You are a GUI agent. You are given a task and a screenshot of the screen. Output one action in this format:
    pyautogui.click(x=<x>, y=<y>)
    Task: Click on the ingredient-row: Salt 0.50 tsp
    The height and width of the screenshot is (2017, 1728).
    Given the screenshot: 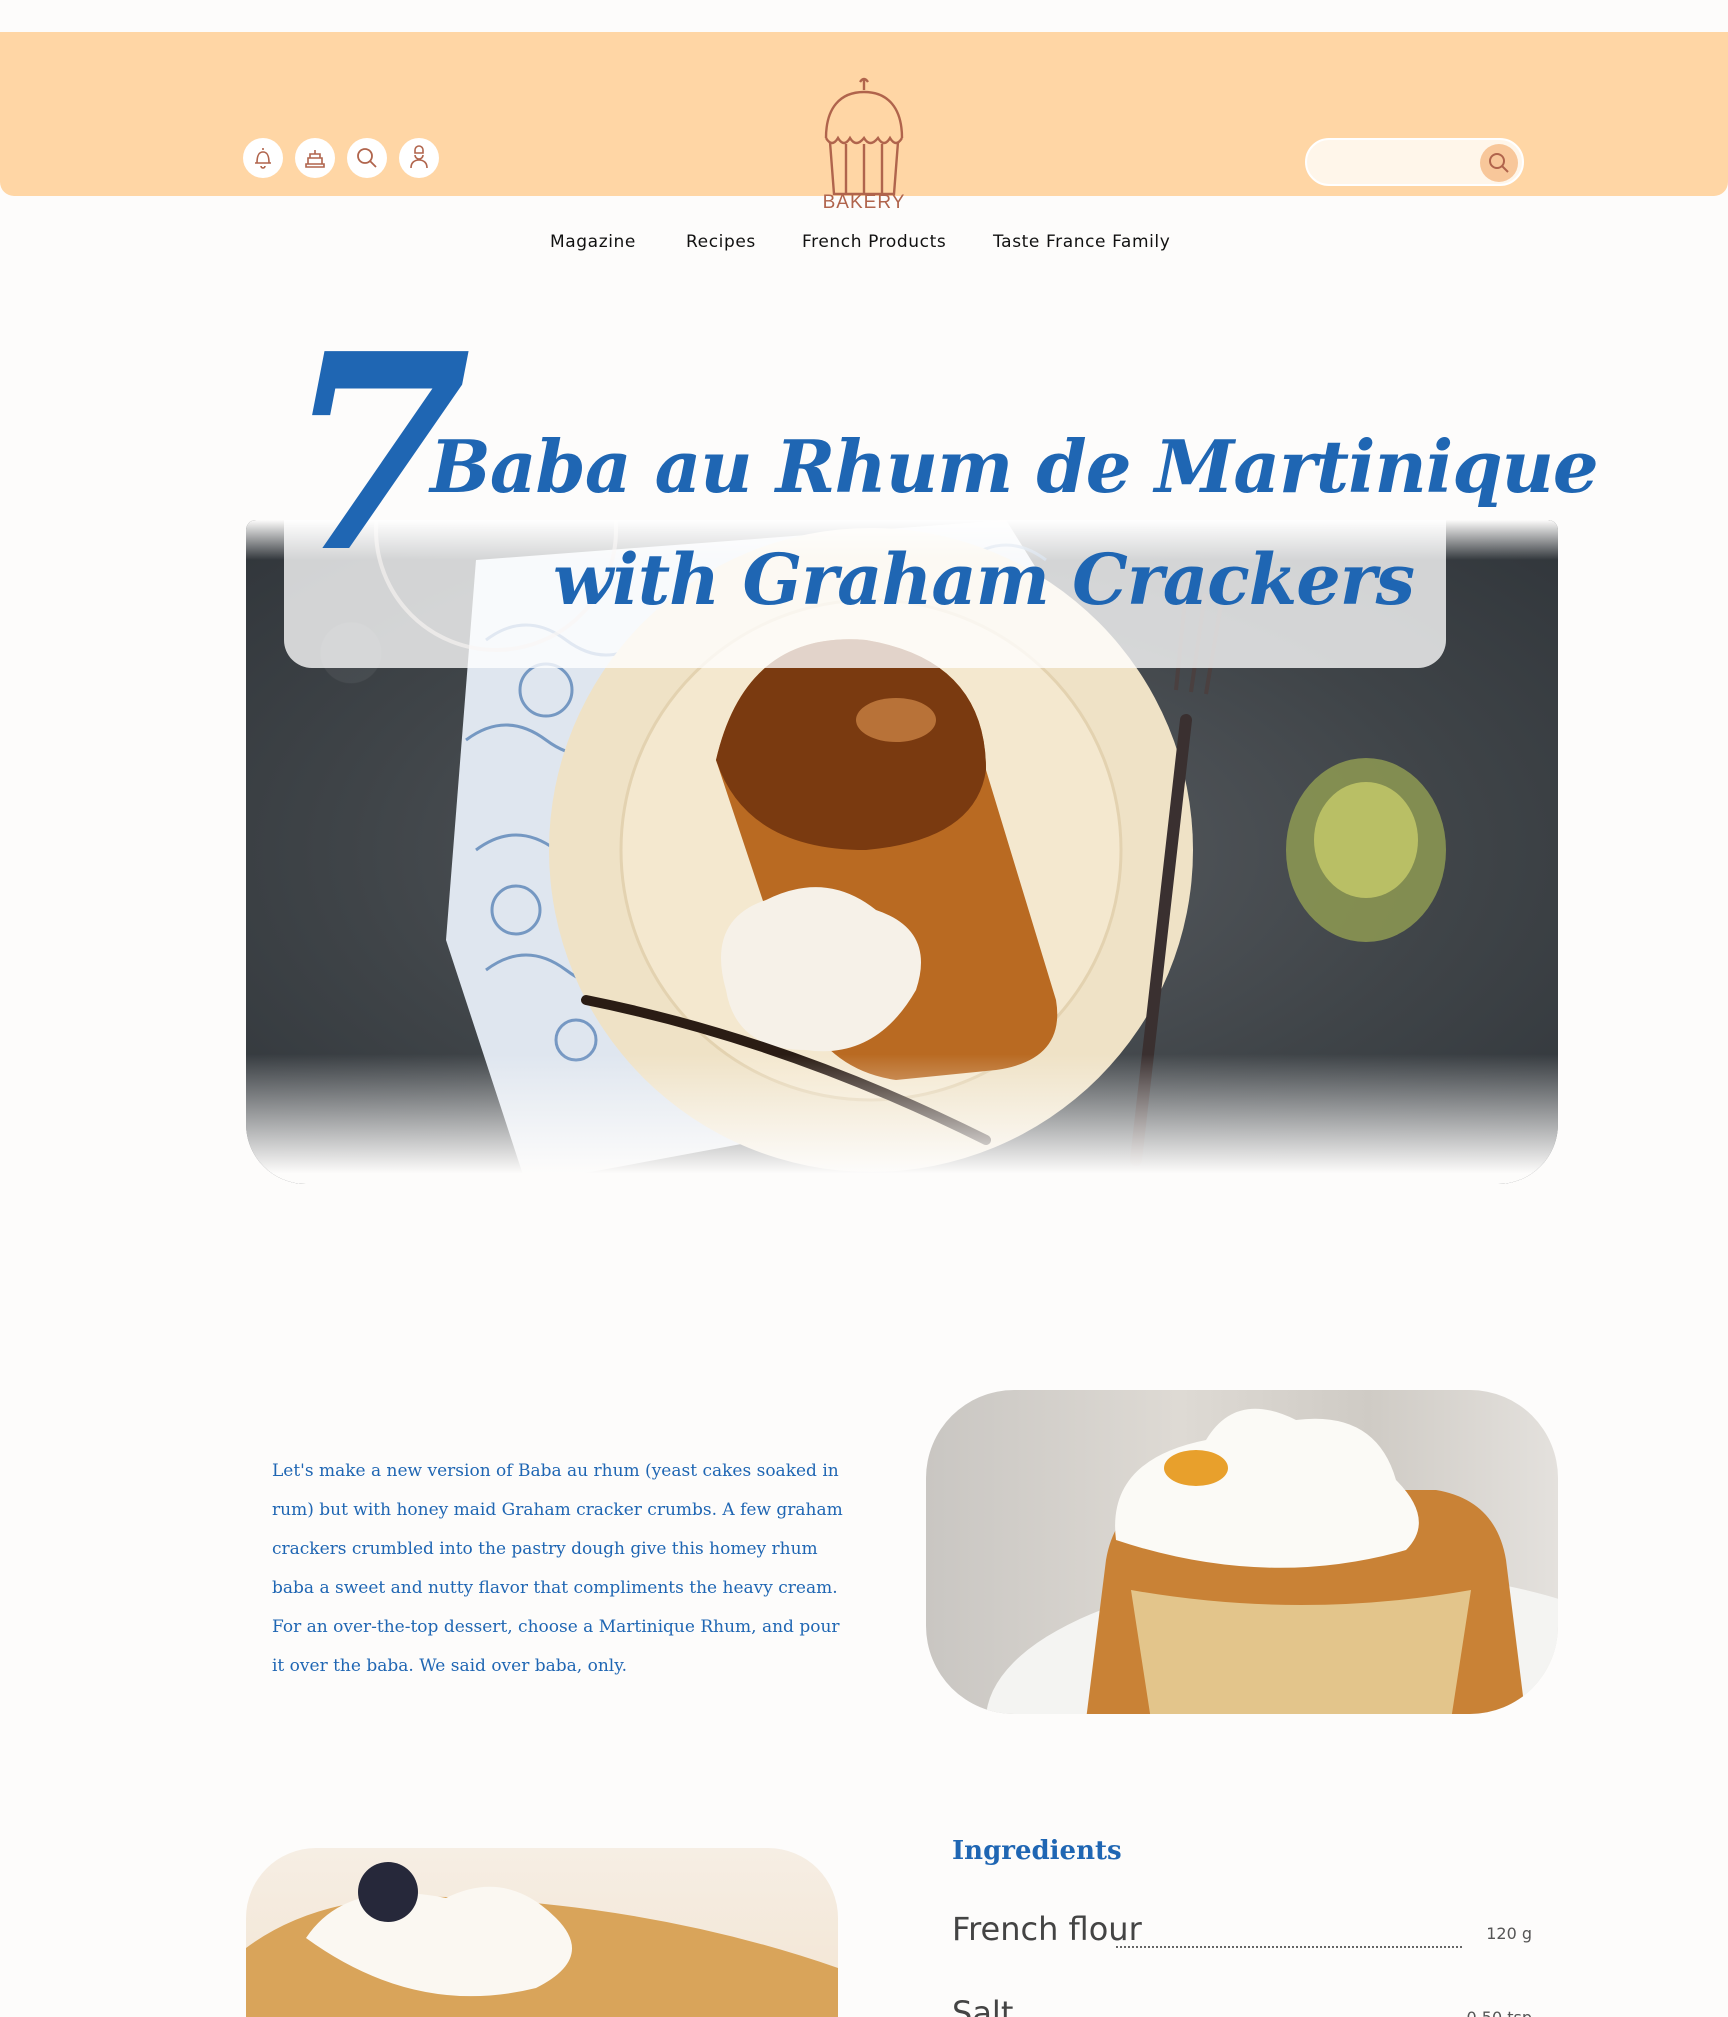 What is the action you would take?
    pyautogui.click(x=1242, y=2005)
    